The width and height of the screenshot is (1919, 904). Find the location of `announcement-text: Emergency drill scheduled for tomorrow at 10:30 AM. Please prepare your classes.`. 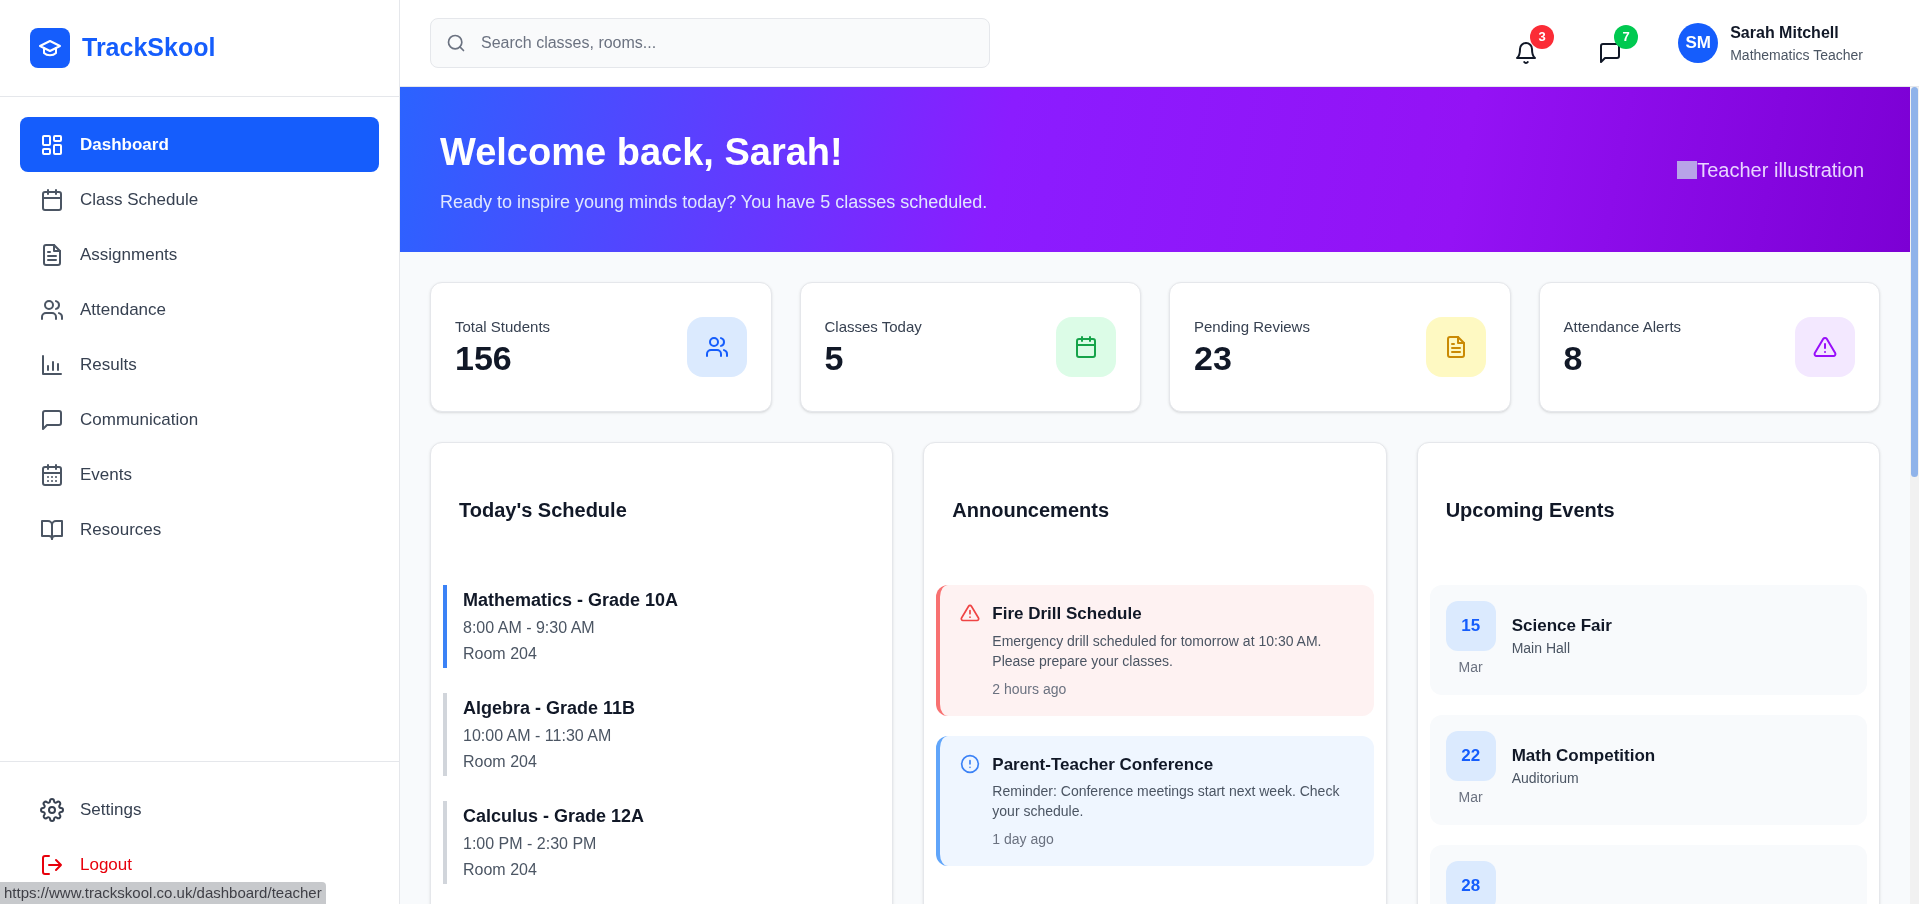

announcement-text: Emergency drill scheduled for tomorrow at 10:30 AM. Please prepare your classes. is located at coordinates (1157, 651).